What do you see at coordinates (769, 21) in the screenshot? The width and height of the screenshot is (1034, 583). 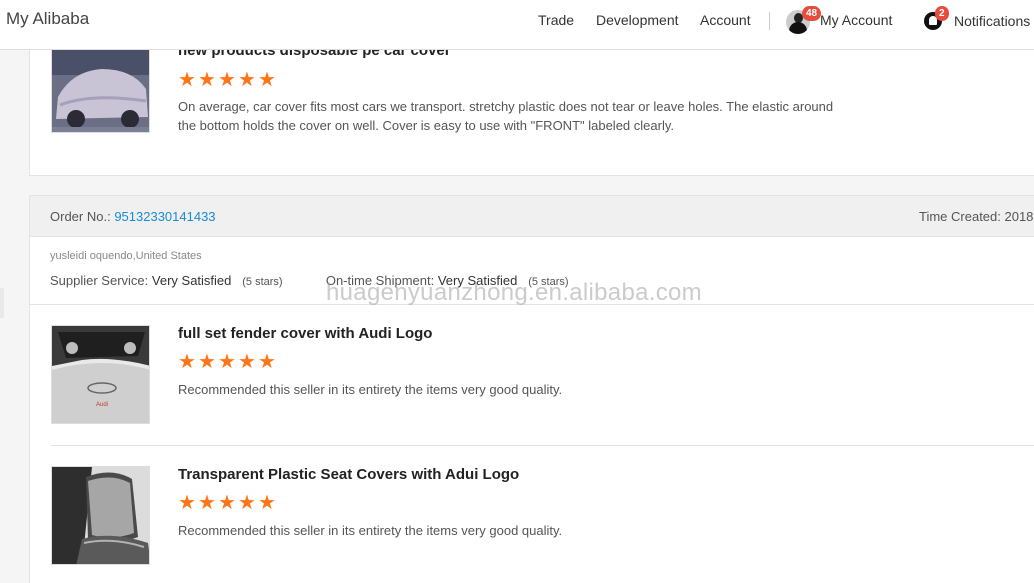 I see `nav-separator` at bounding box center [769, 21].